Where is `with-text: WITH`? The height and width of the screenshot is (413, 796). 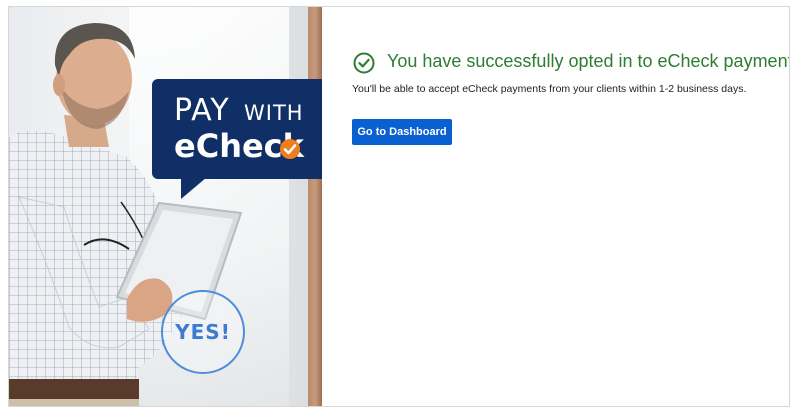 with-text: WITH is located at coordinates (274, 113).